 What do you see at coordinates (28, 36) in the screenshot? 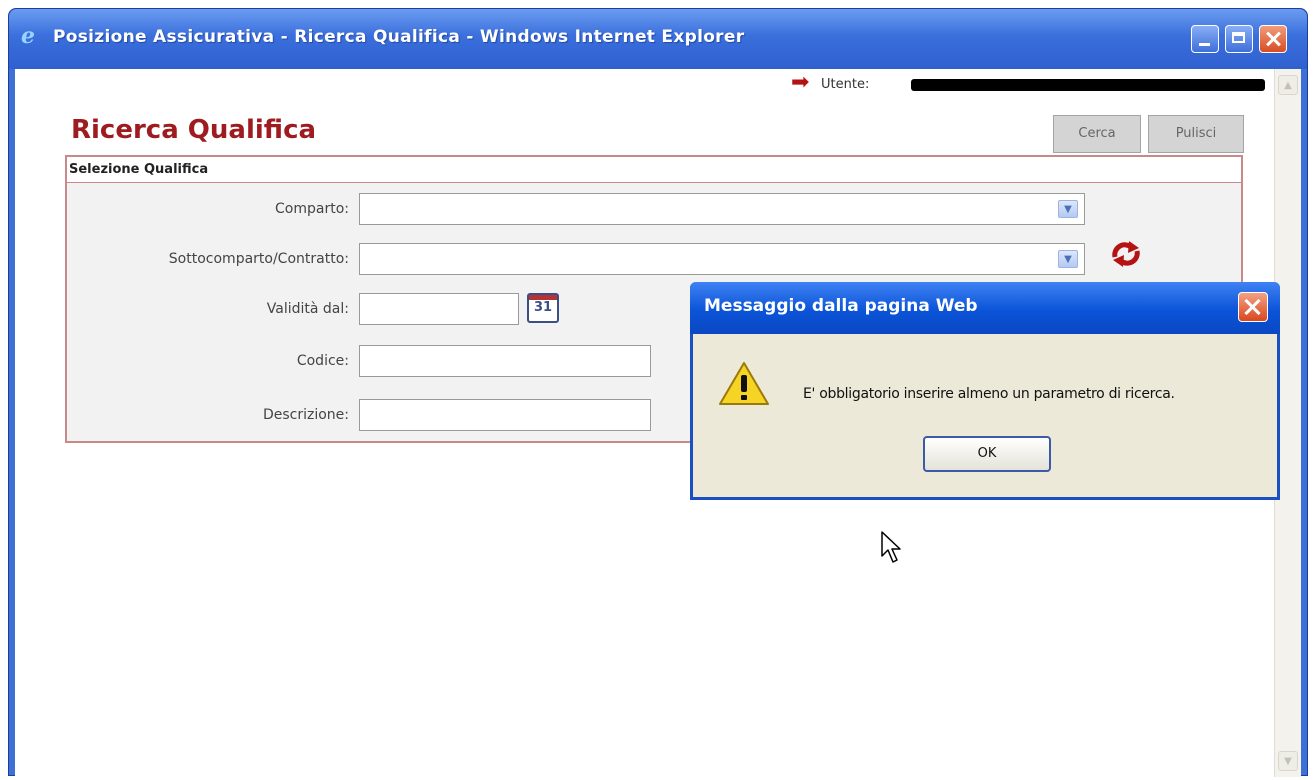
I see `ie-logo-icon: e` at bounding box center [28, 36].